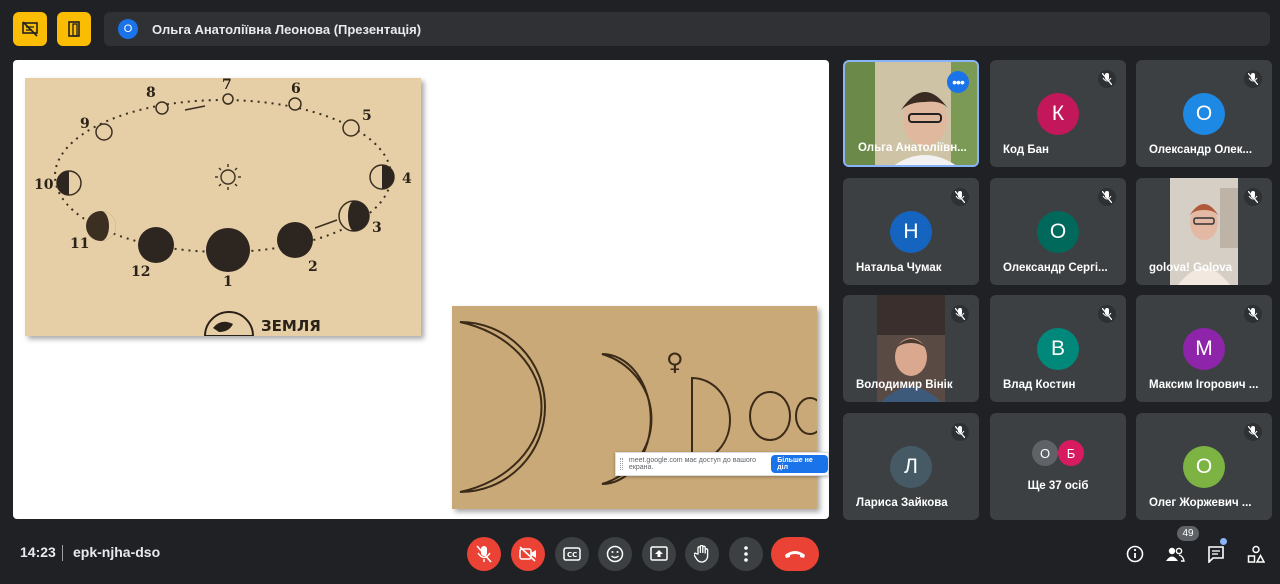 This screenshot has width=1280, height=584. I want to click on participant-avatar: В, so click(1058, 349).